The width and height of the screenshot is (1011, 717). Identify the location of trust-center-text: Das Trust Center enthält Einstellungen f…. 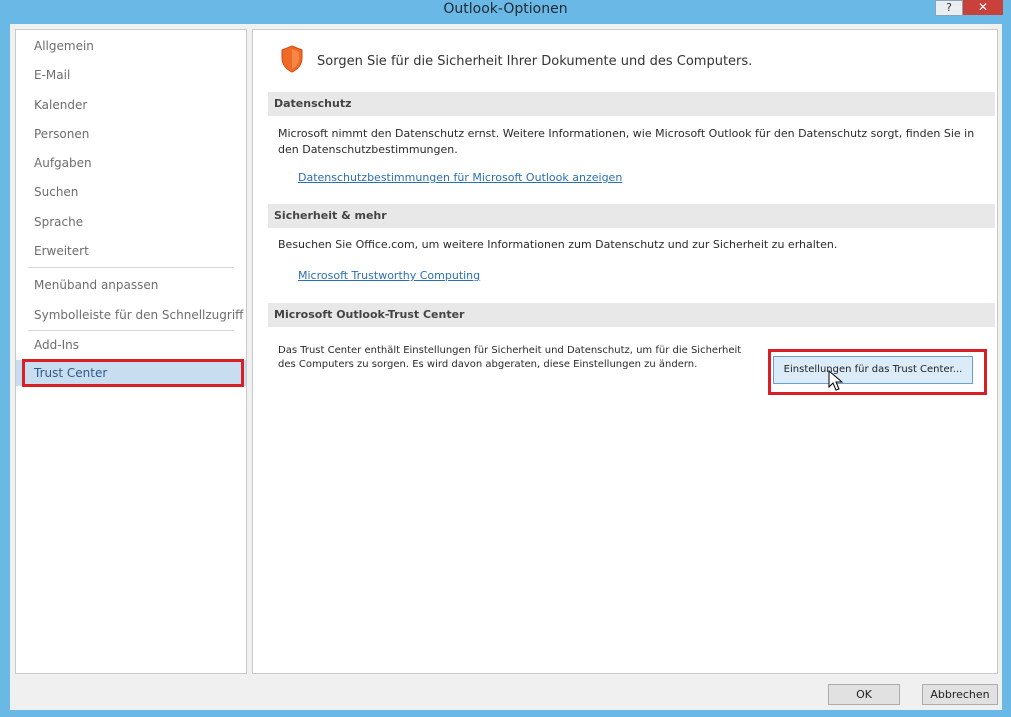
(510, 357).